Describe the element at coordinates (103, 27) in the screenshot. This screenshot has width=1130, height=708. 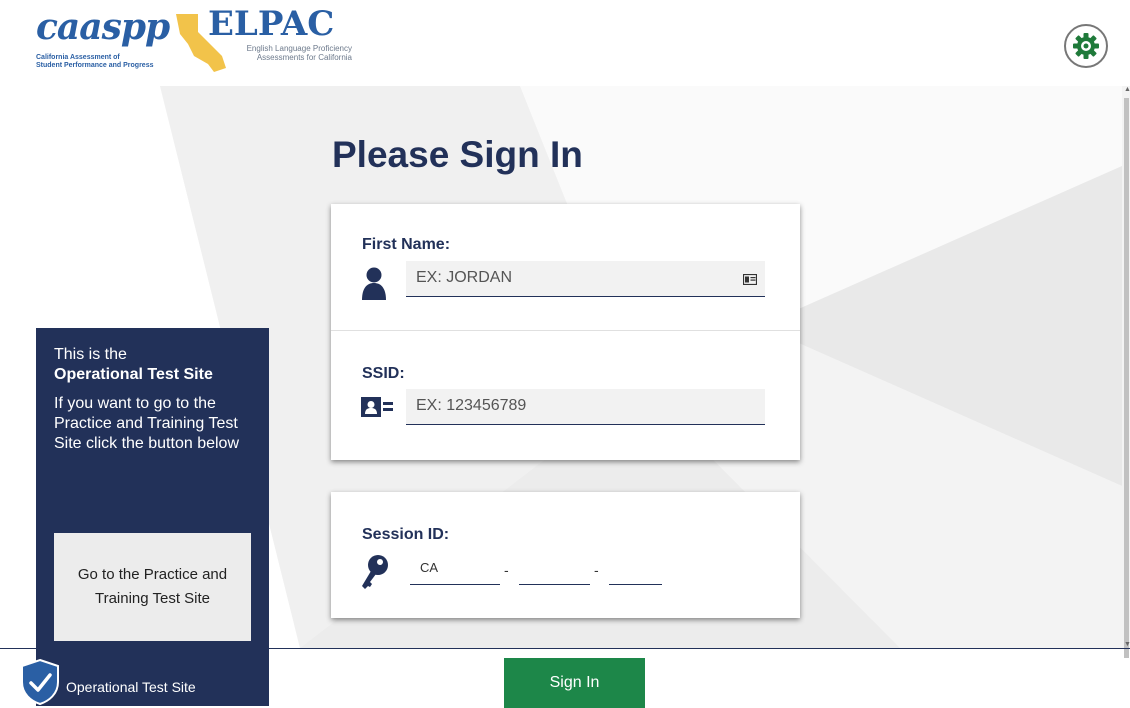
I see `caaspp-logo-mark: caaspp` at that location.